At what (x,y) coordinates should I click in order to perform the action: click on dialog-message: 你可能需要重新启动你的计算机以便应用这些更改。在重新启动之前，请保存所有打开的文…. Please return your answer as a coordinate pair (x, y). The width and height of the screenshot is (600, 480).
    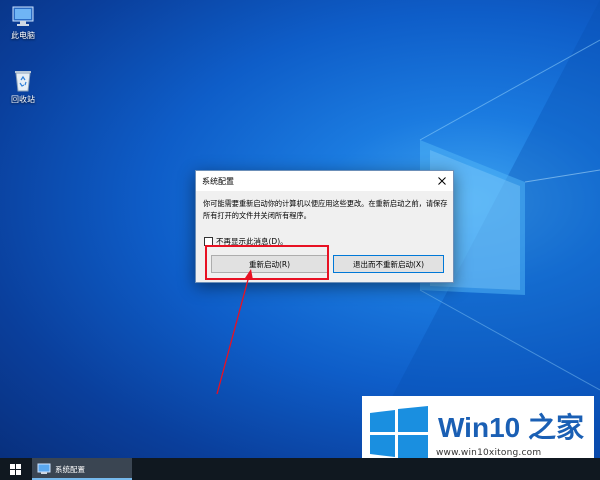
    Looking at the image, I should click on (325, 209).